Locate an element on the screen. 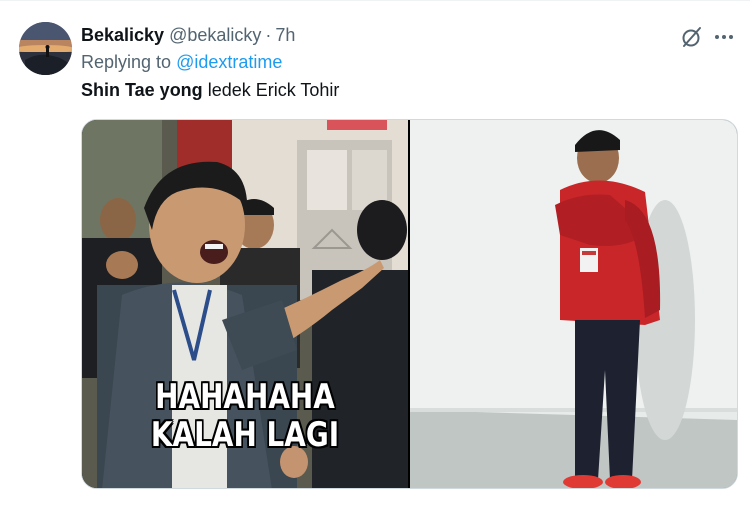 The width and height of the screenshot is (750, 507). tweet-text-rest: ledek Erick Tohir is located at coordinates (271, 90).